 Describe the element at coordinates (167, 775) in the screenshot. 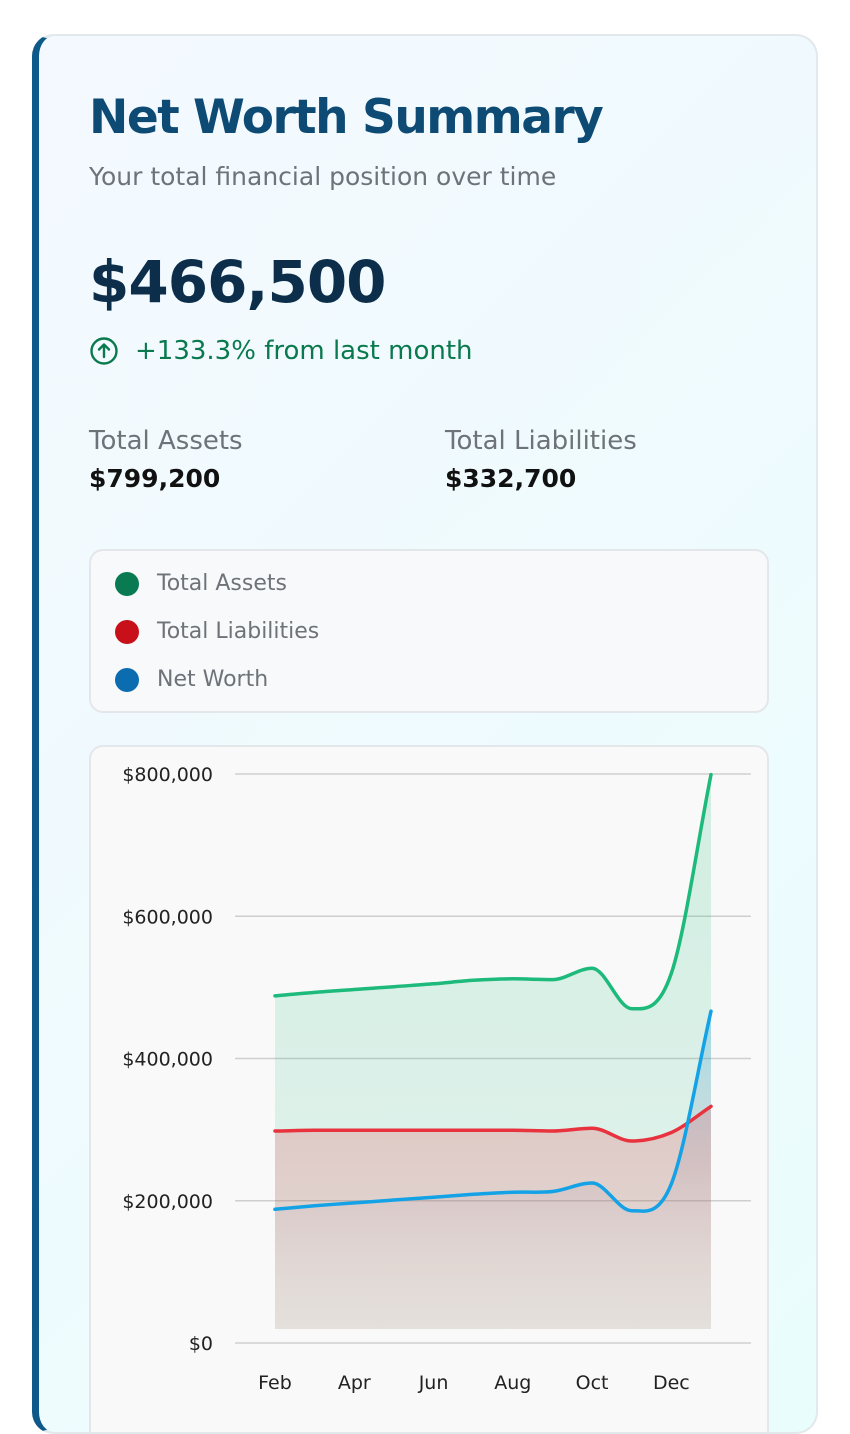

I see `y-tick-label: $800,000` at that location.